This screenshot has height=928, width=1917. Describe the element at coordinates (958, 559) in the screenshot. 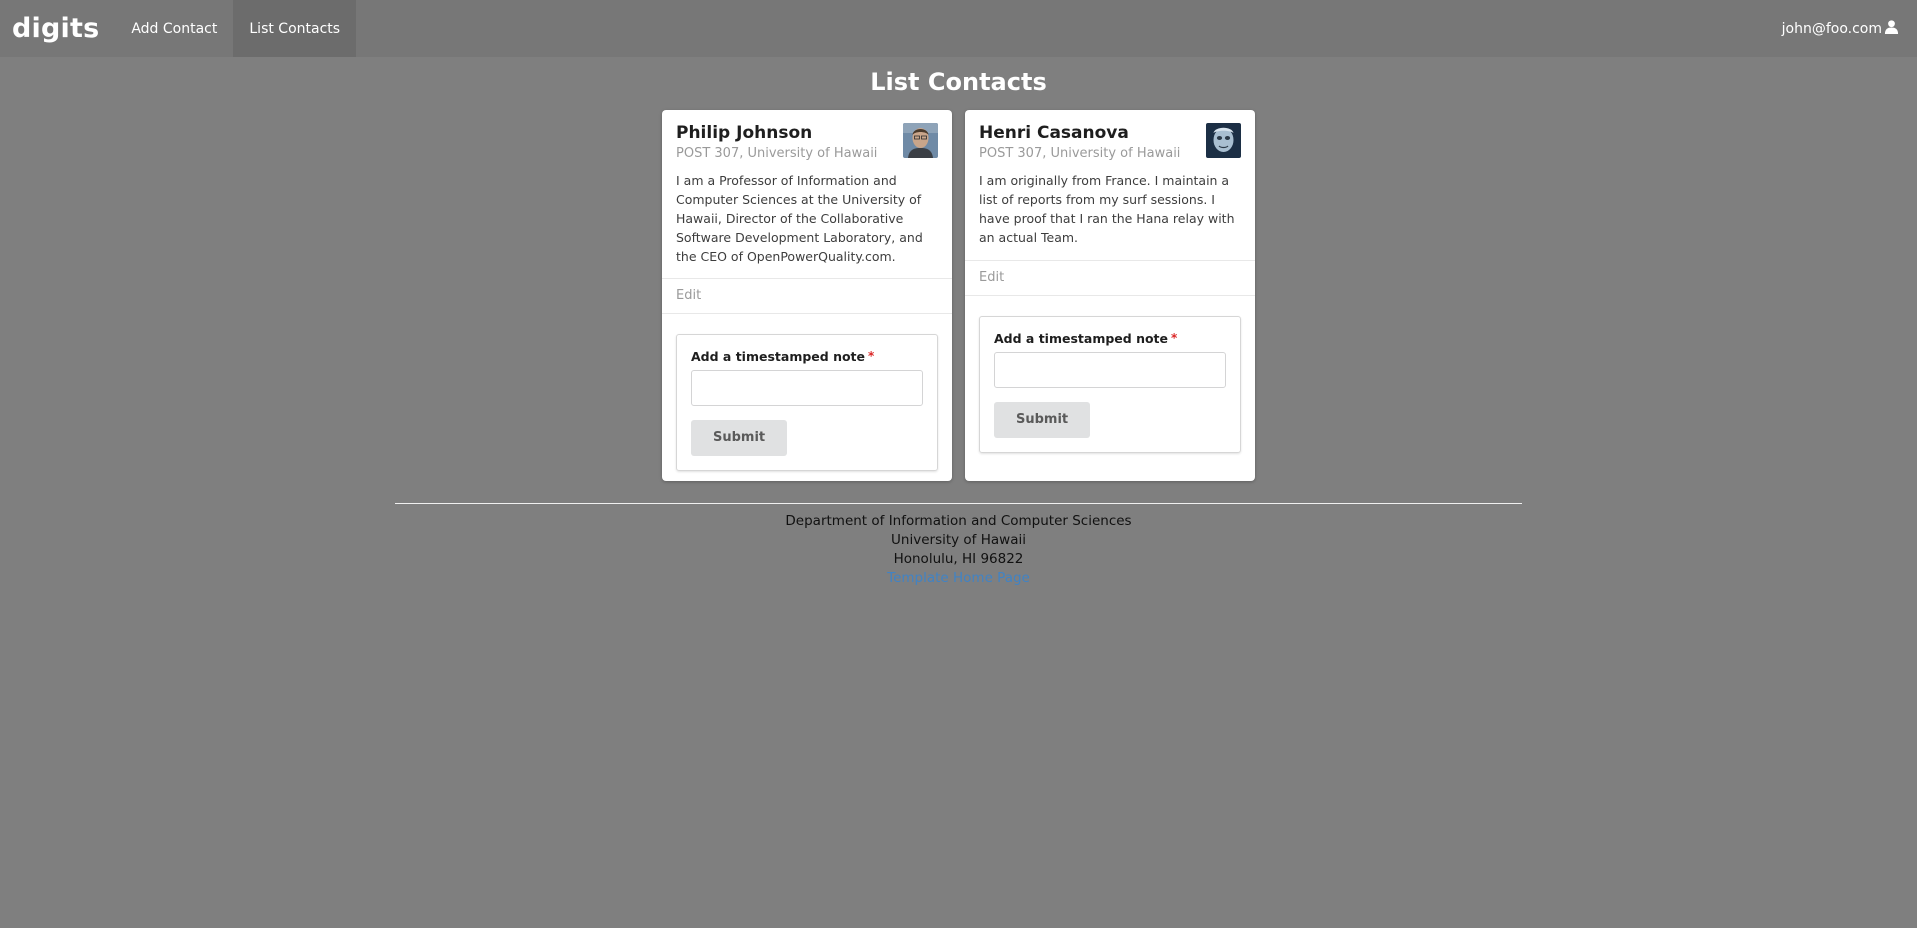

I see `footer-address: Honolulu, HI 96822` at that location.